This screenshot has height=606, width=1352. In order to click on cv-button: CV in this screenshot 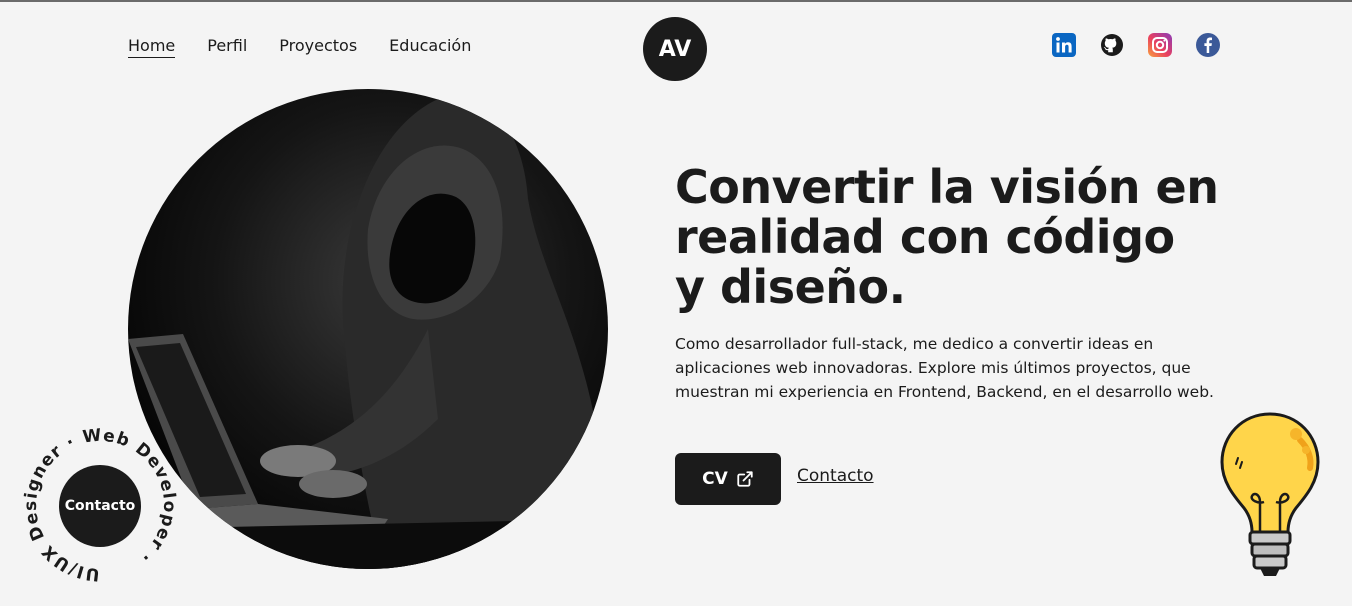, I will do `click(728, 479)`.